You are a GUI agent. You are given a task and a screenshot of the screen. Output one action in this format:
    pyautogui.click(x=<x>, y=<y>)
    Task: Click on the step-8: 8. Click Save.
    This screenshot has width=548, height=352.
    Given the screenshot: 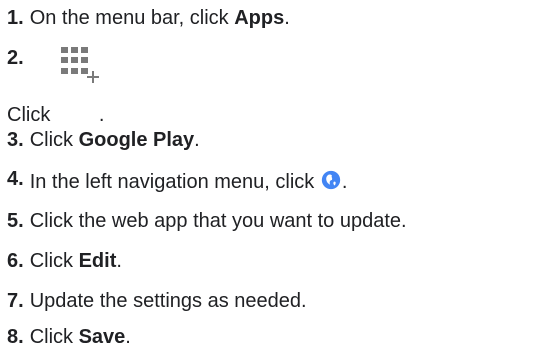 What is the action you would take?
    pyautogui.click(x=69, y=337)
    